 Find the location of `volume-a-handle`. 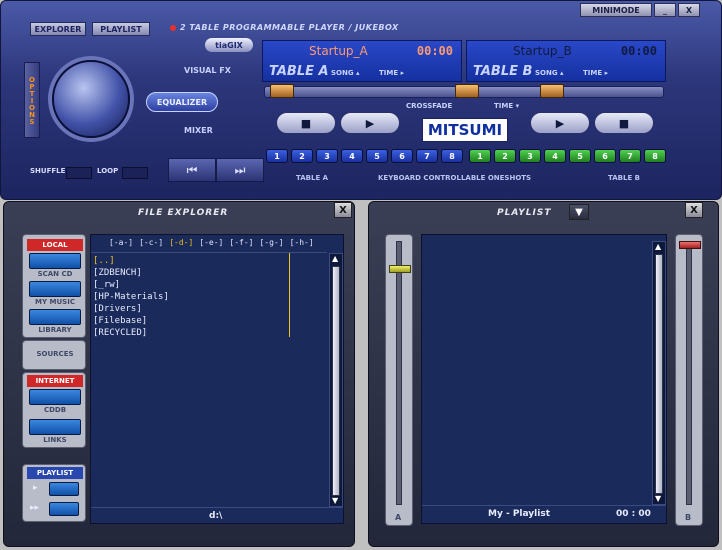

volume-a-handle is located at coordinates (400, 269).